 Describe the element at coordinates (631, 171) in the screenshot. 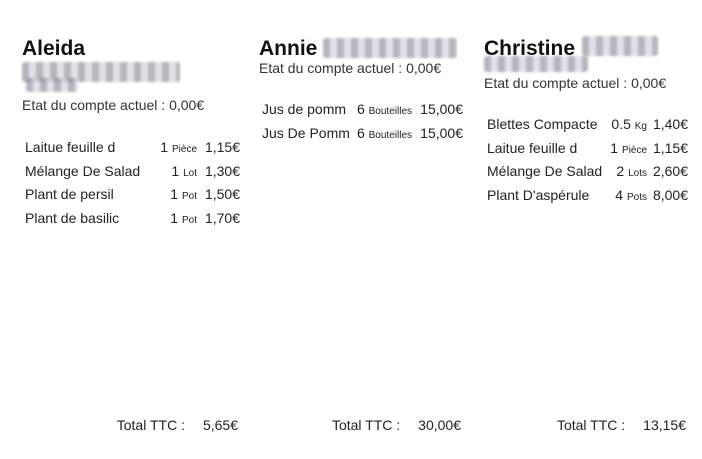

I see `item-quantity: 2 Lots` at that location.